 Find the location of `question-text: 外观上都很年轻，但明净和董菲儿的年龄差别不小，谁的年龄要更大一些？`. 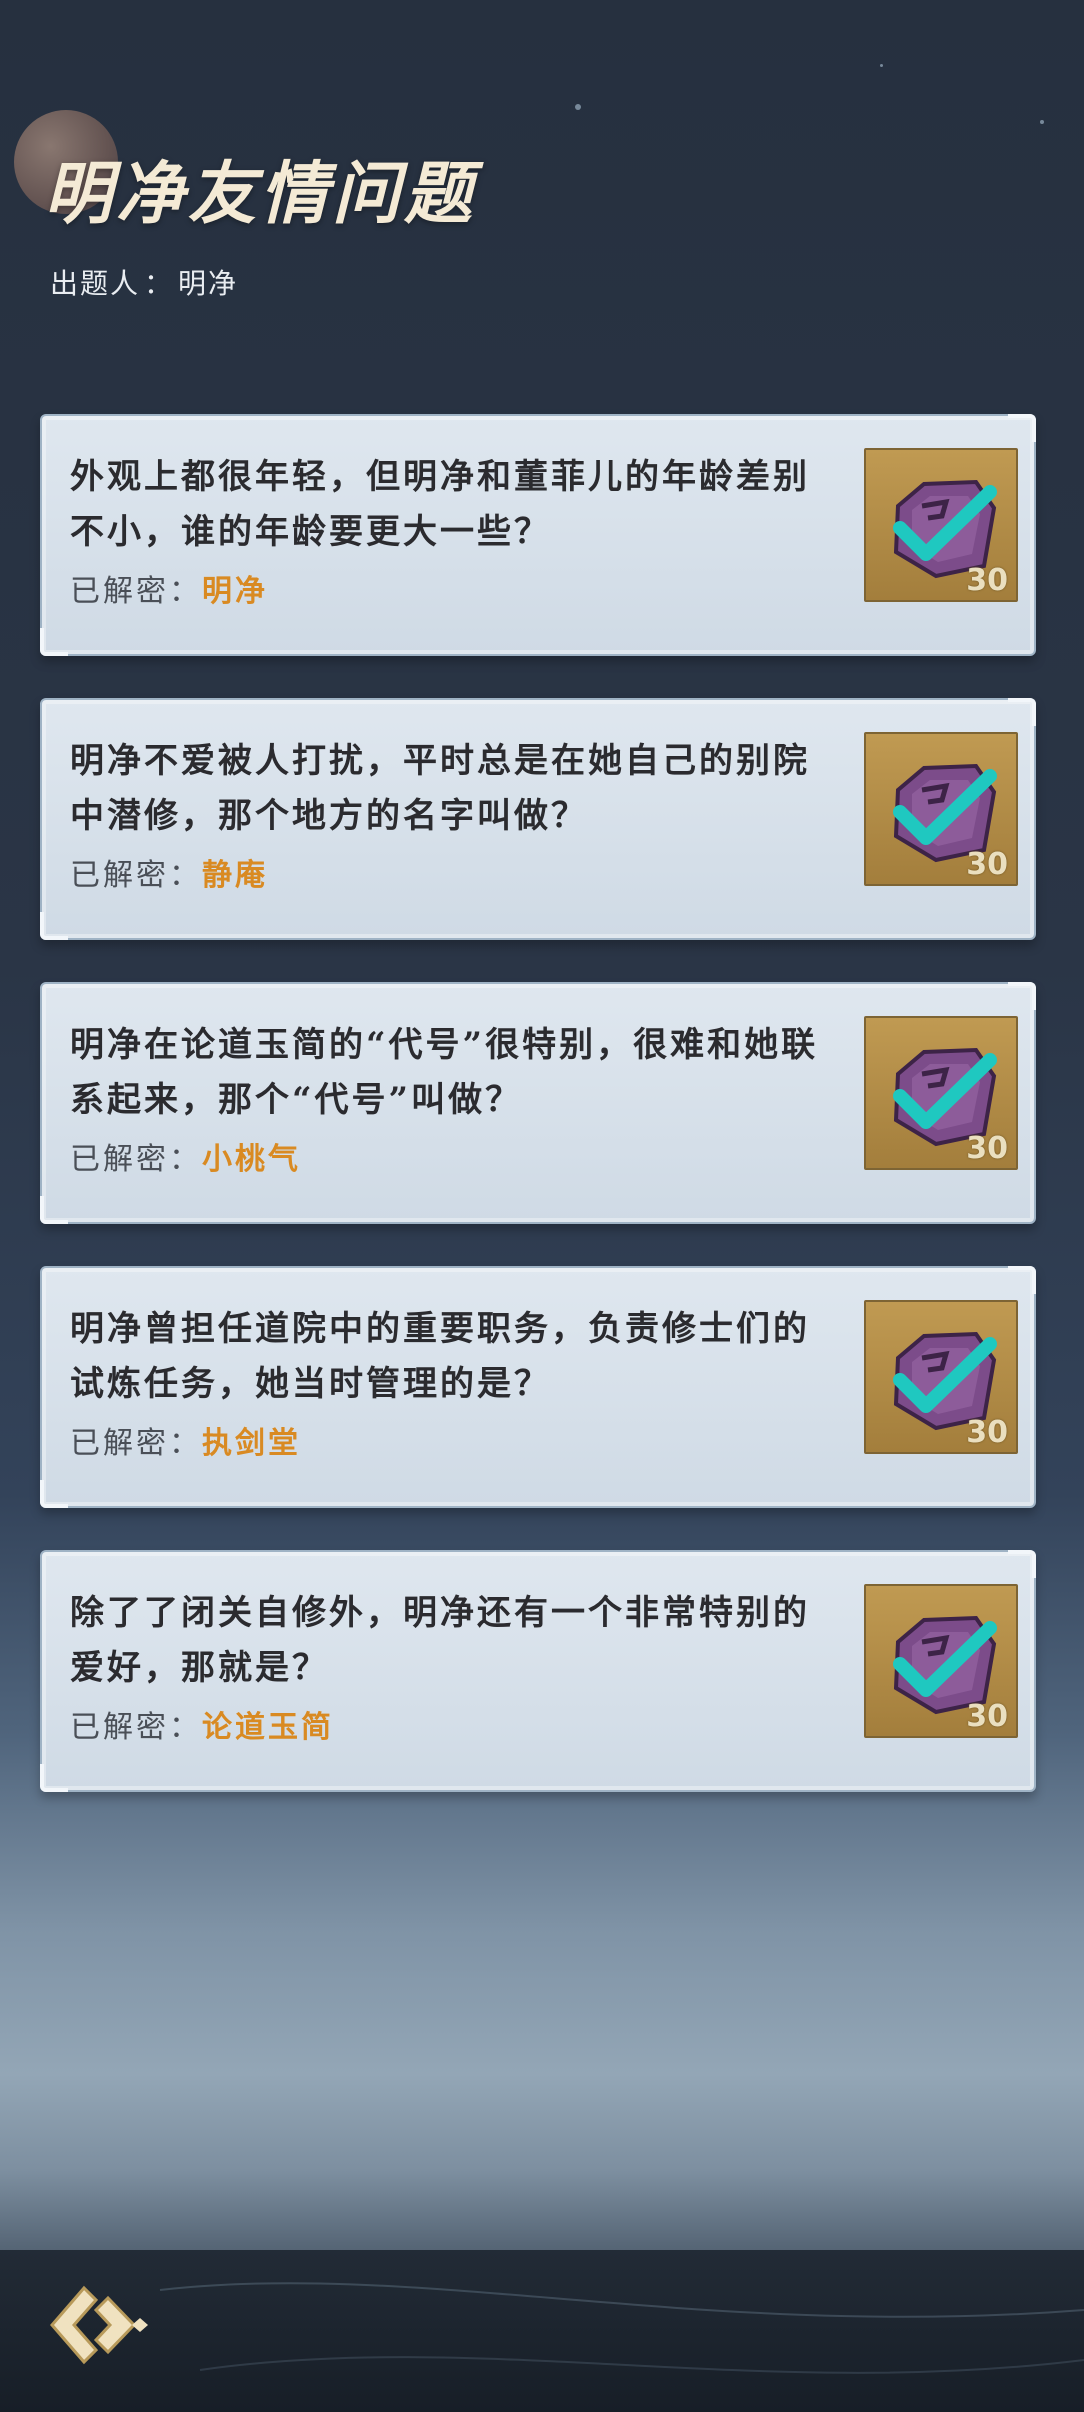

question-text: 外观上都很年轻，但明净和董菲儿的年龄差别不小，谁的年龄要更大一些？ is located at coordinates (440, 504).